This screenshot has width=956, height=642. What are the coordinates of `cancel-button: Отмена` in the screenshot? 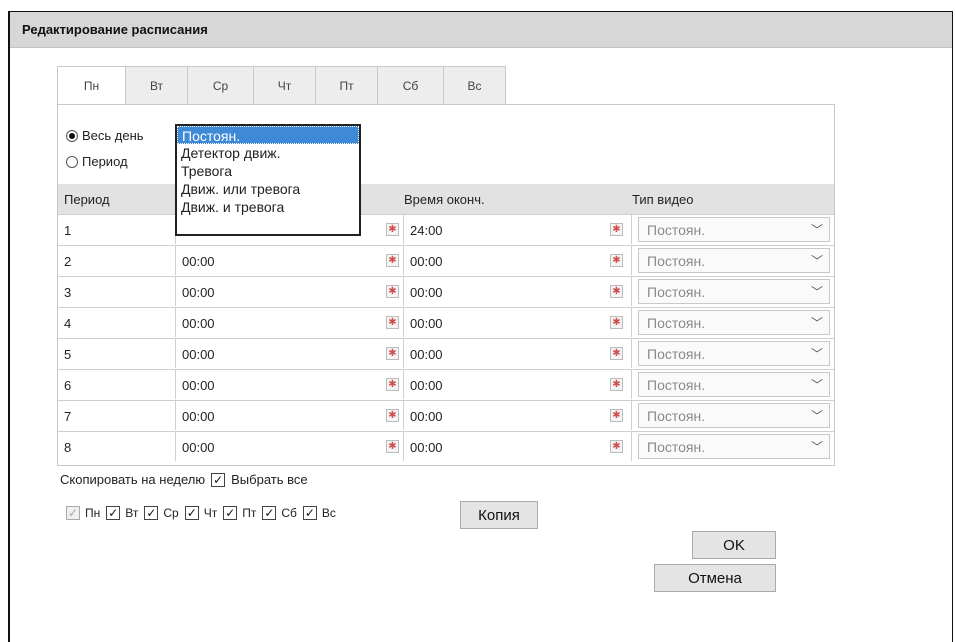 It's located at (715, 578).